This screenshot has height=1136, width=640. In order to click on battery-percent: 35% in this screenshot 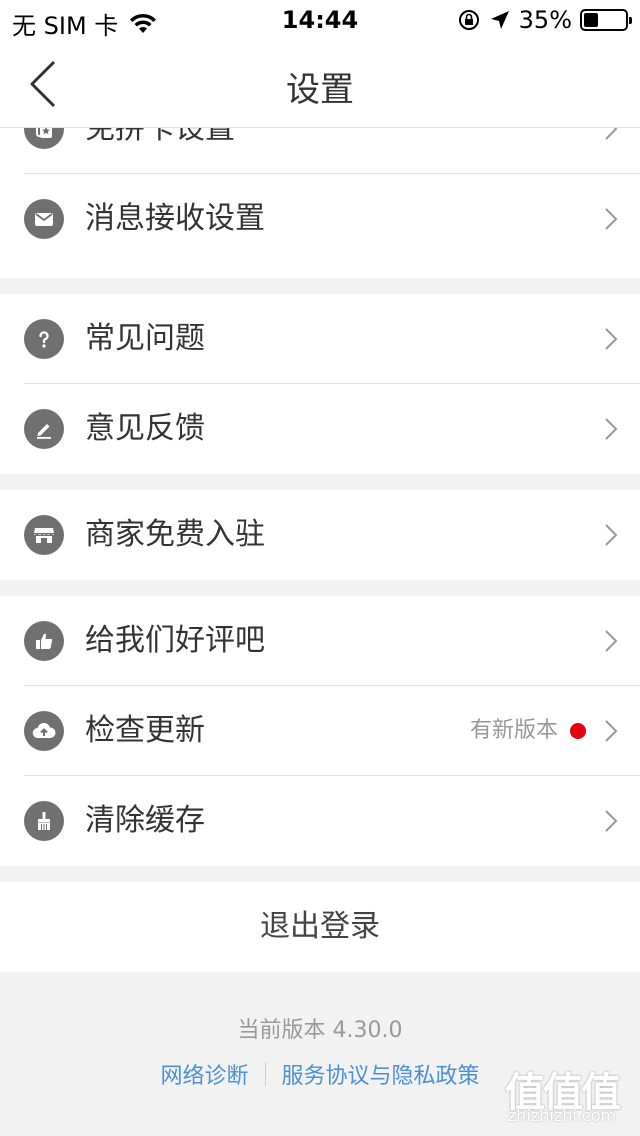, I will do `click(545, 20)`.